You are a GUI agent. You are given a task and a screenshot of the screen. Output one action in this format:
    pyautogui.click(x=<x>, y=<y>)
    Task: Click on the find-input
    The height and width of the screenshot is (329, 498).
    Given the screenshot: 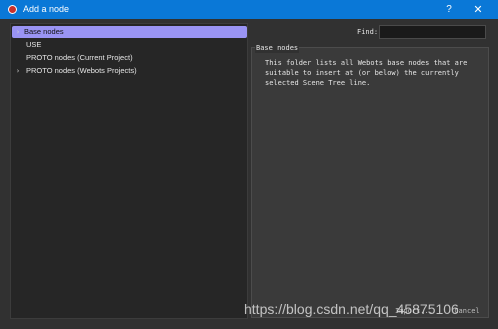 What is the action you would take?
    pyautogui.click(x=432, y=32)
    